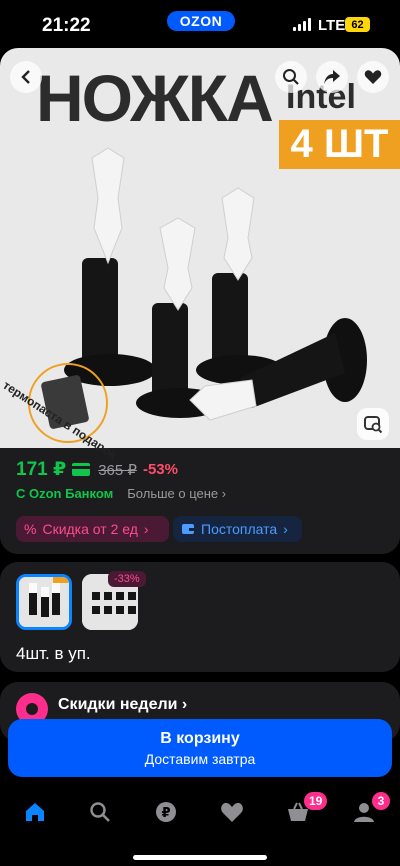 This screenshot has width=400, height=866. I want to click on price-old: 365 ₽, so click(117, 470).